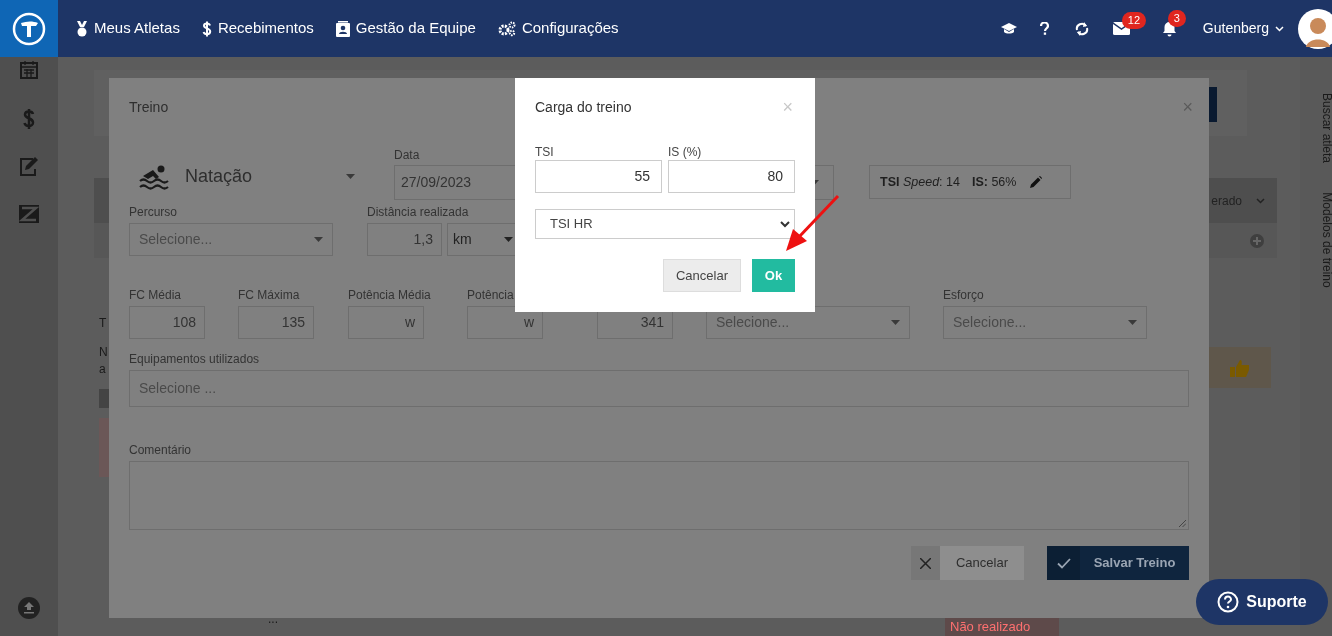 This screenshot has height=636, width=1332. I want to click on field-label: TSI, so click(545, 150).